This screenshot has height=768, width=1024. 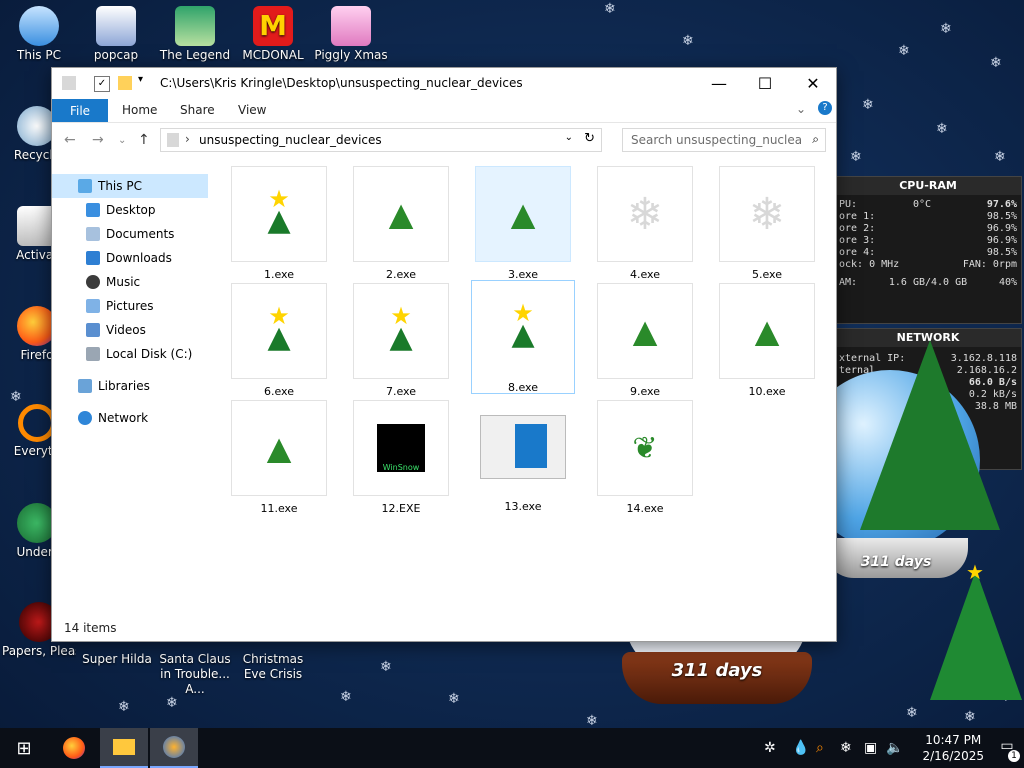 What do you see at coordinates (645, 448) in the screenshot?
I see `holly-icon: ❦` at bounding box center [645, 448].